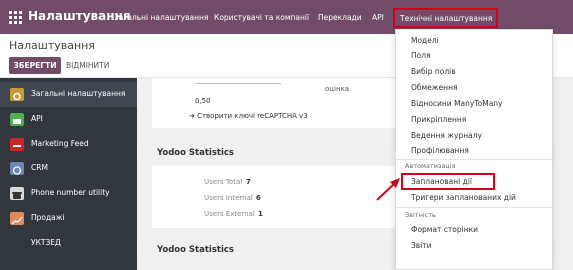  I want to click on sidebar-item-marketing-feed: Marketing Feed, so click(68, 144).